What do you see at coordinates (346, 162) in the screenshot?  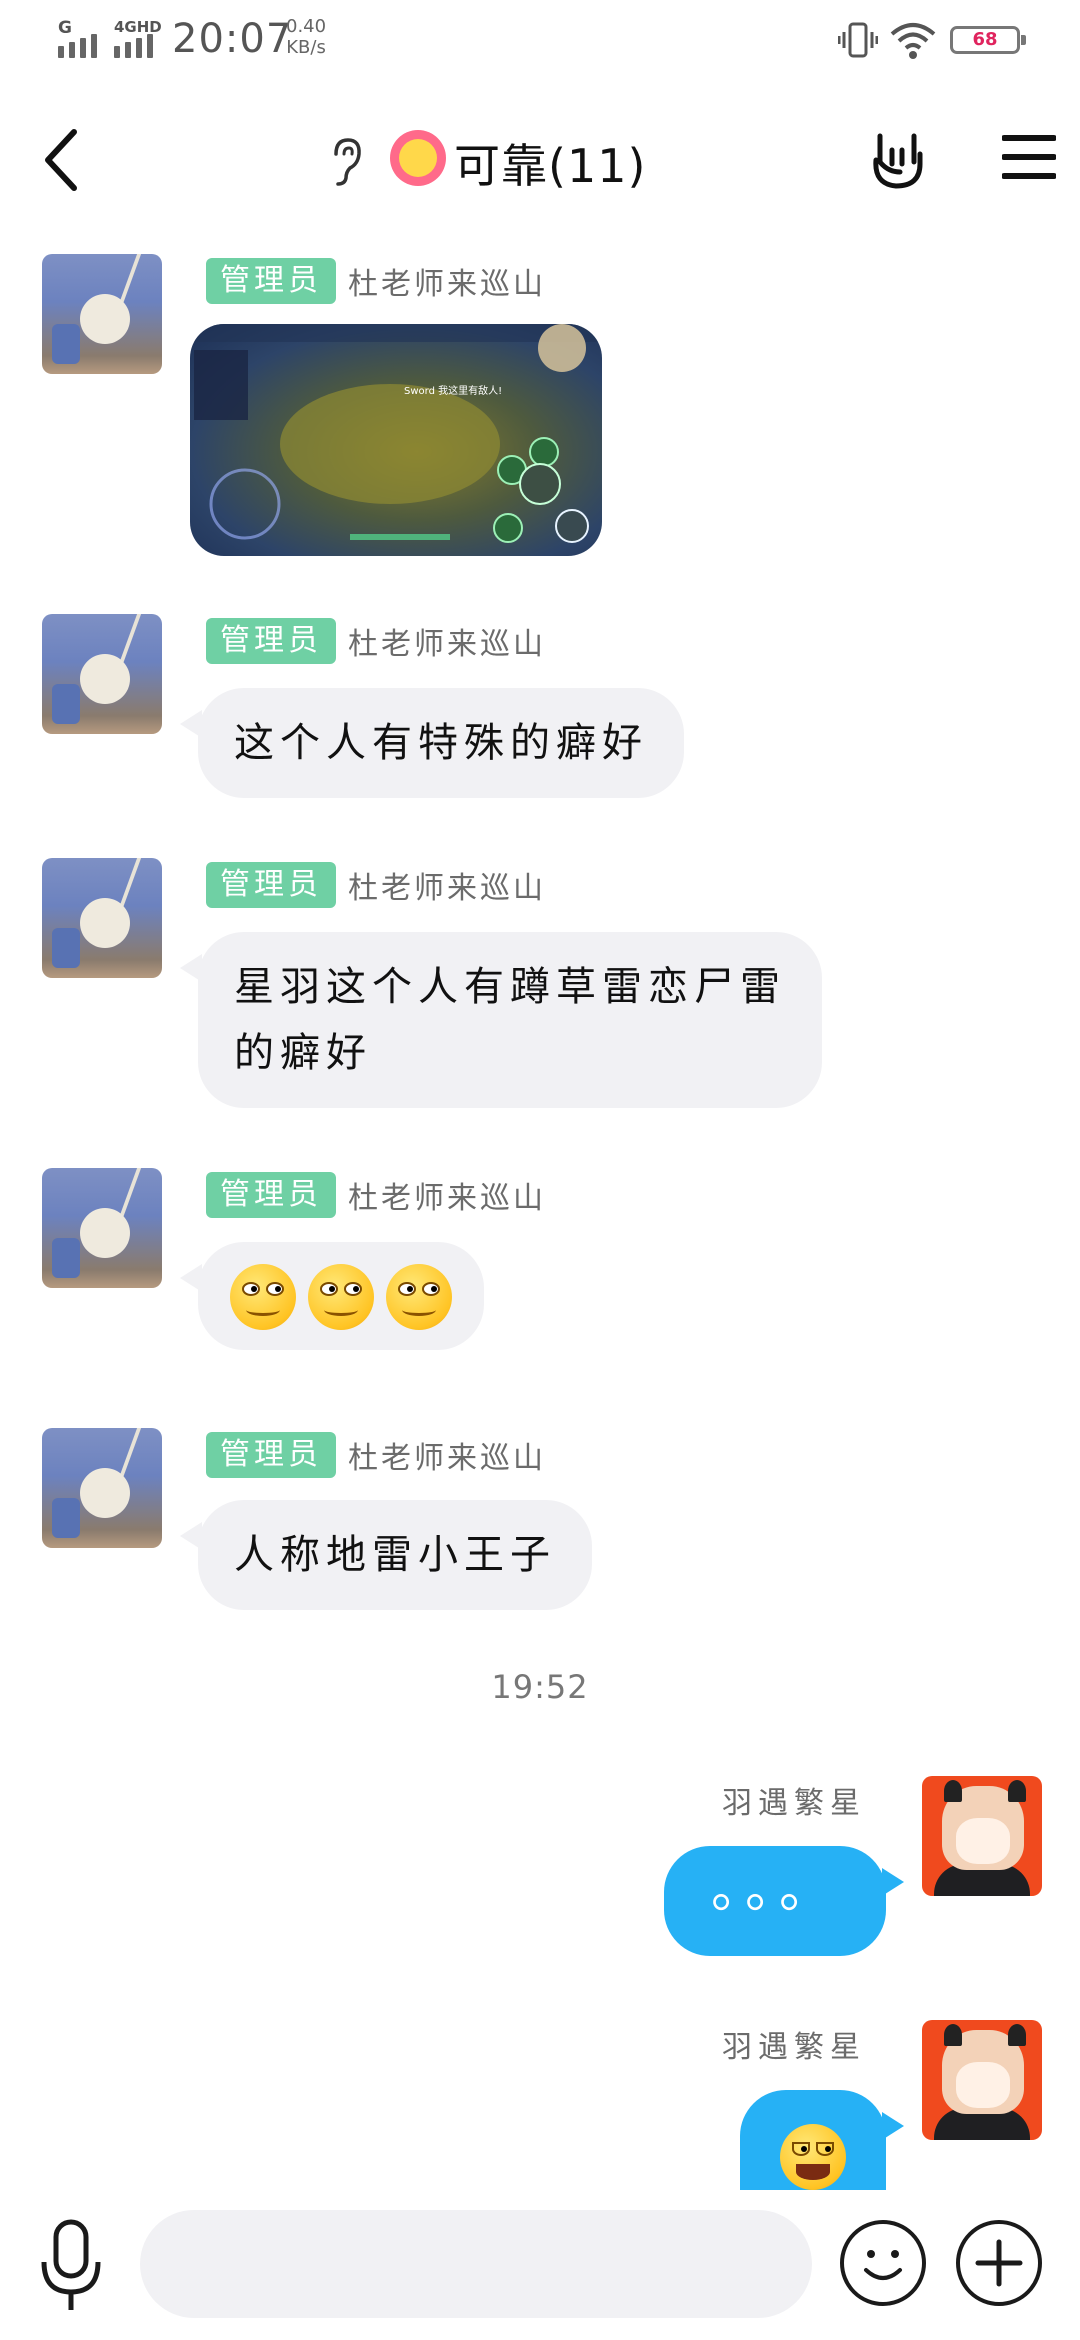 I see `earpiece-icon` at bounding box center [346, 162].